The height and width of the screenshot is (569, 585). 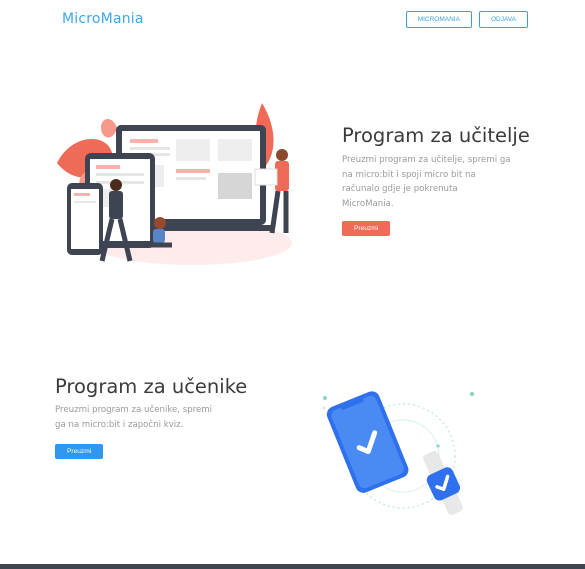 What do you see at coordinates (79, 451) in the screenshot?
I see `student-download-button: Preuzmi` at bounding box center [79, 451].